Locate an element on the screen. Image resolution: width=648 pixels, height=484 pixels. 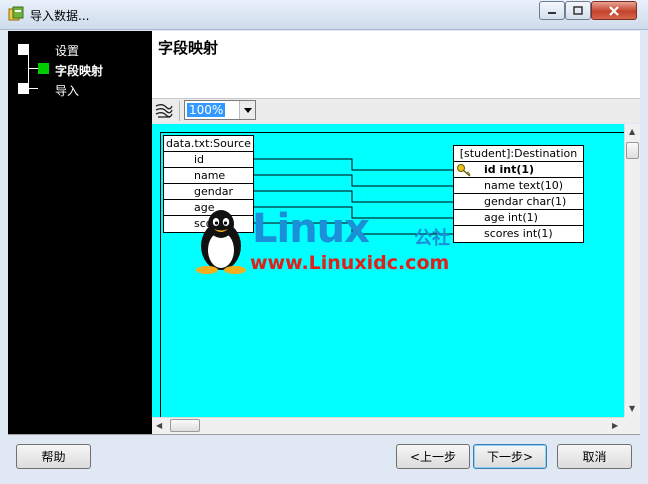
scroll-up-icon: ▲ is located at coordinates (632, 131).